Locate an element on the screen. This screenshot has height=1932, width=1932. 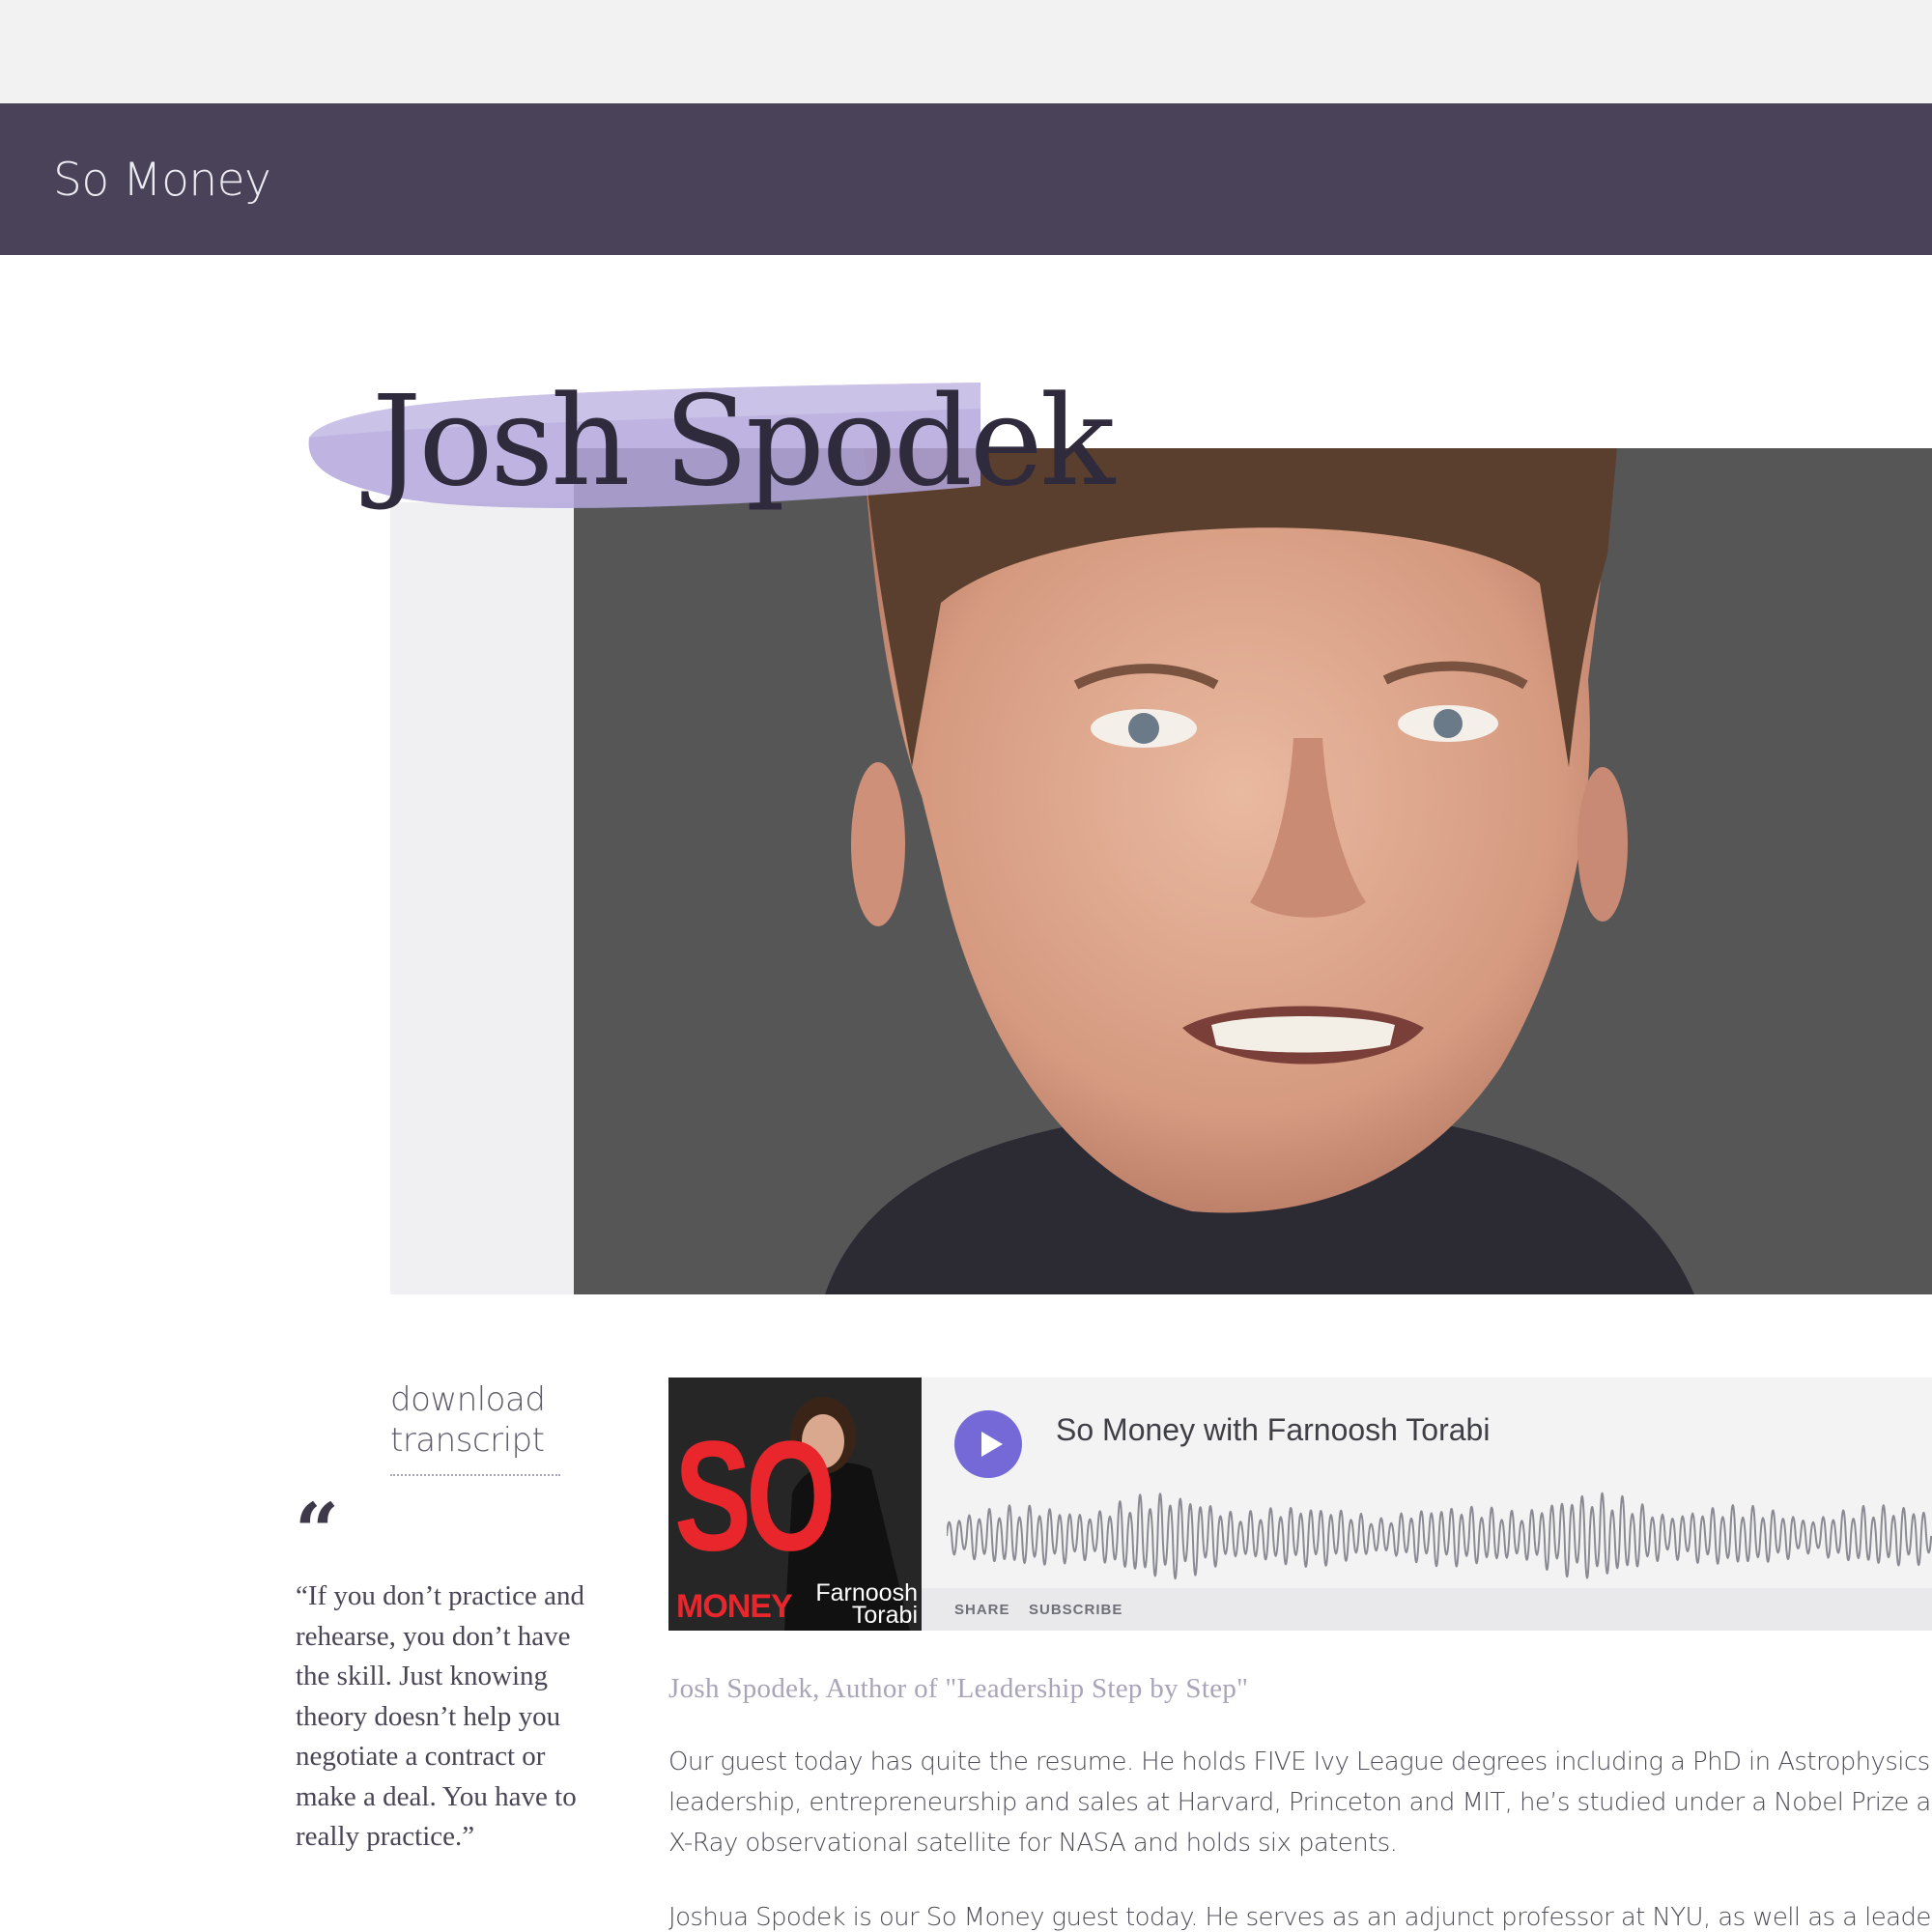
share-button: SHARE is located at coordinates (982, 1610).